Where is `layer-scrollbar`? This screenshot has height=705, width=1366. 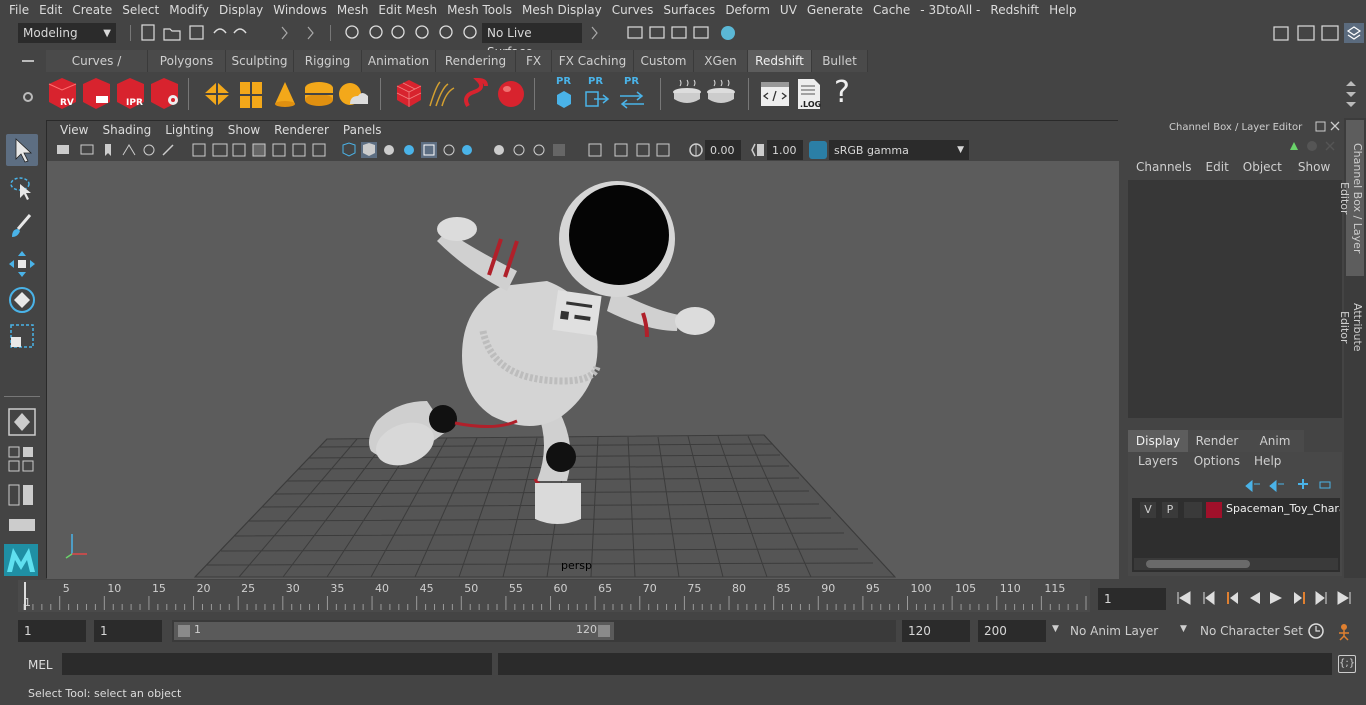 layer-scrollbar is located at coordinates (1236, 564).